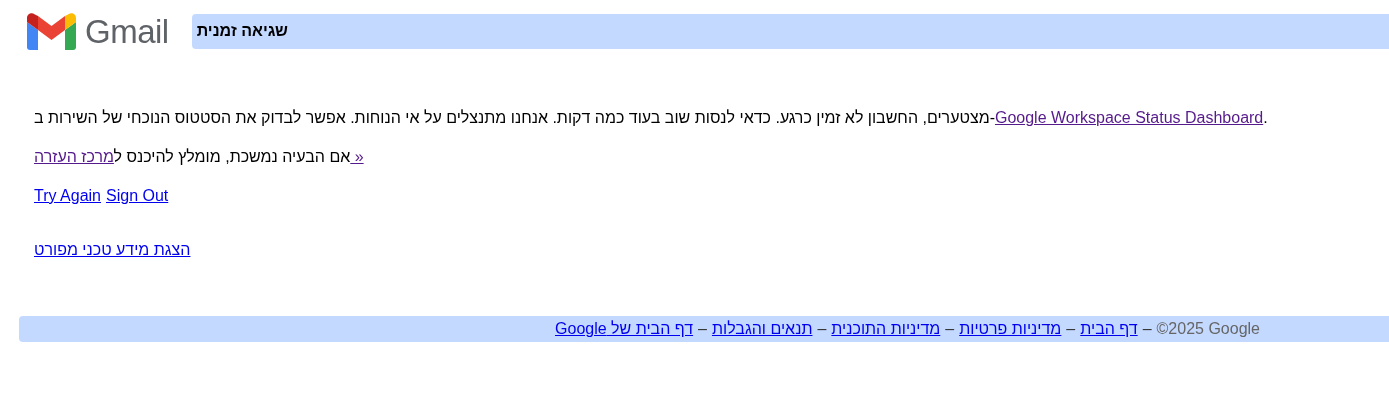 The width and height of the screenshot is (1389, 411). Describe the element at coordinates (1109, 329) in the screenshot. I see `footer-link: דף הבית` at that location.